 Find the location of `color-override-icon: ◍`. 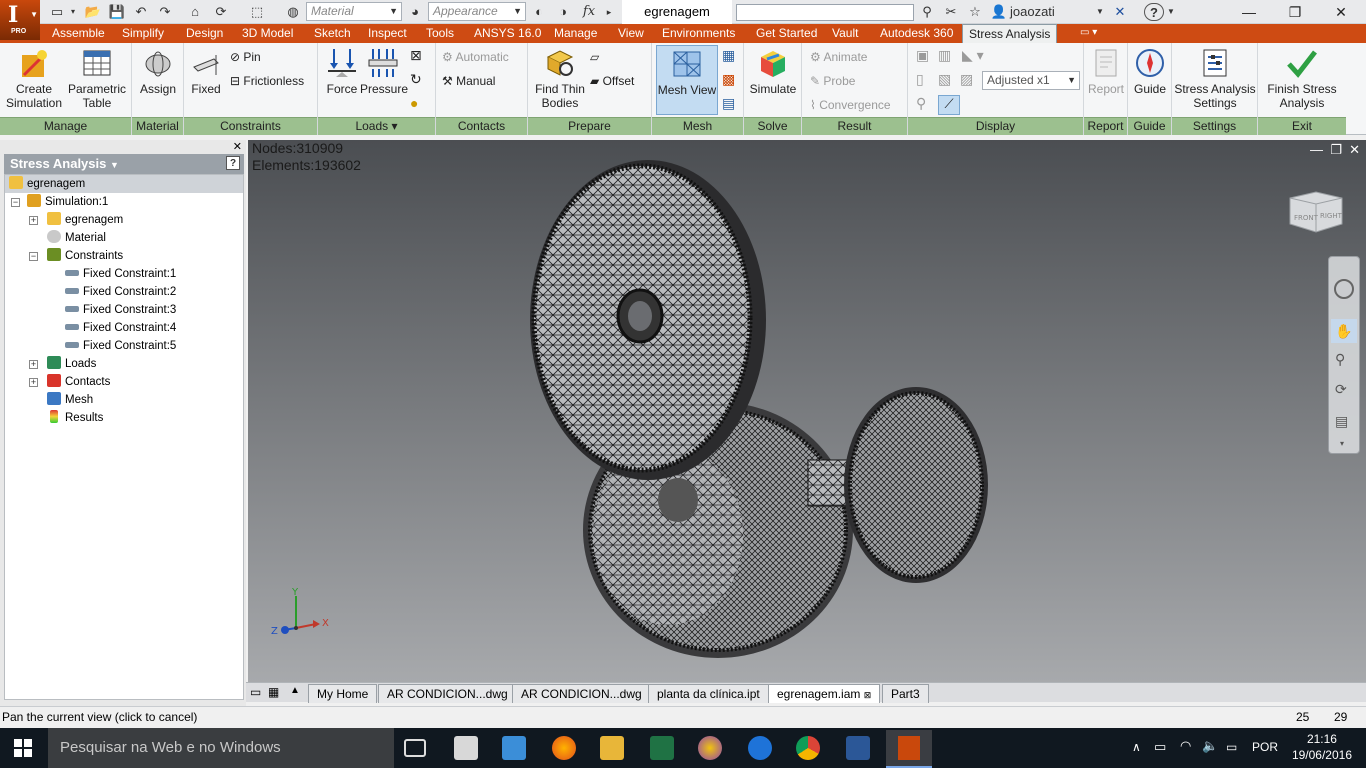

color-override-icon: ◍ is located at coordinates (293, 12).